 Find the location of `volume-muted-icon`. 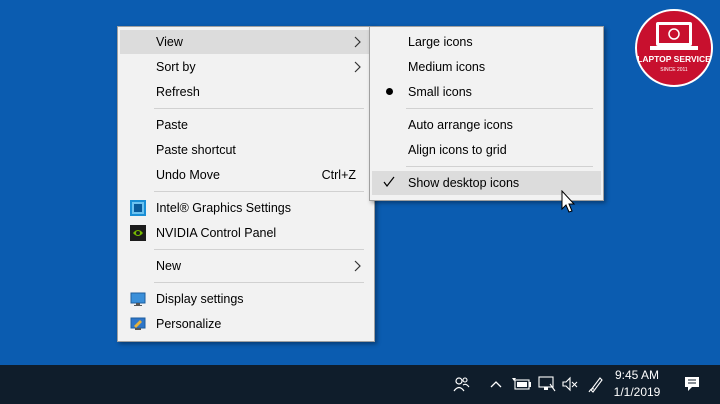

volume-muted-icon is located at coordinates (570, 384).